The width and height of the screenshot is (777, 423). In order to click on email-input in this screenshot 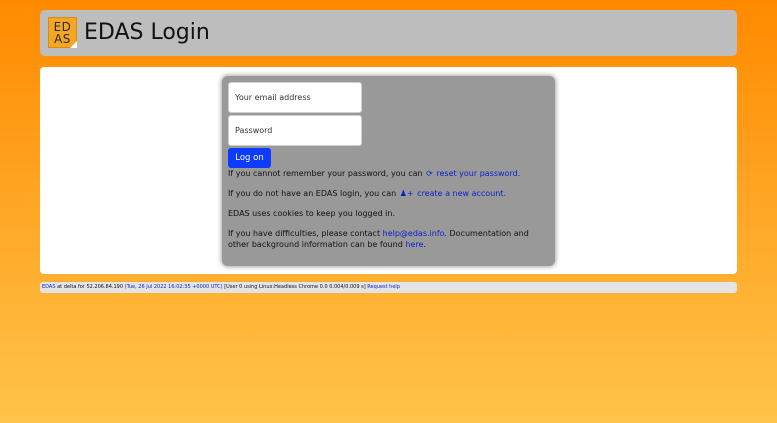, I will do `click(295, 97)`.